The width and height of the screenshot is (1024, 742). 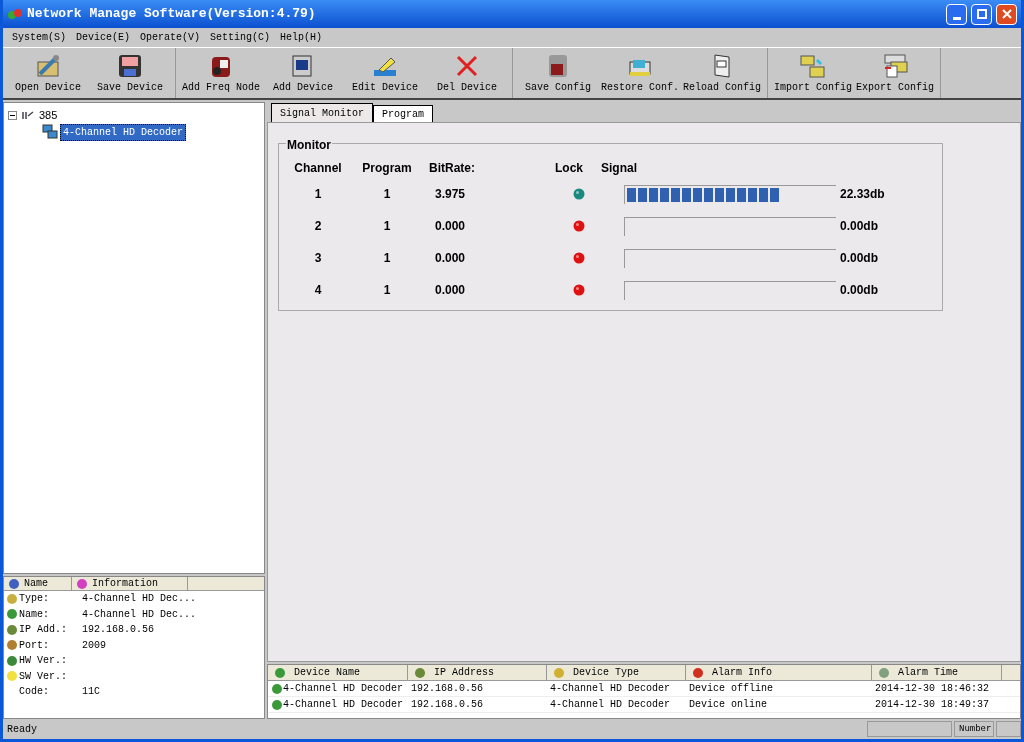 I want to click on column-header: BitRate:, so click(x=452, y=168).